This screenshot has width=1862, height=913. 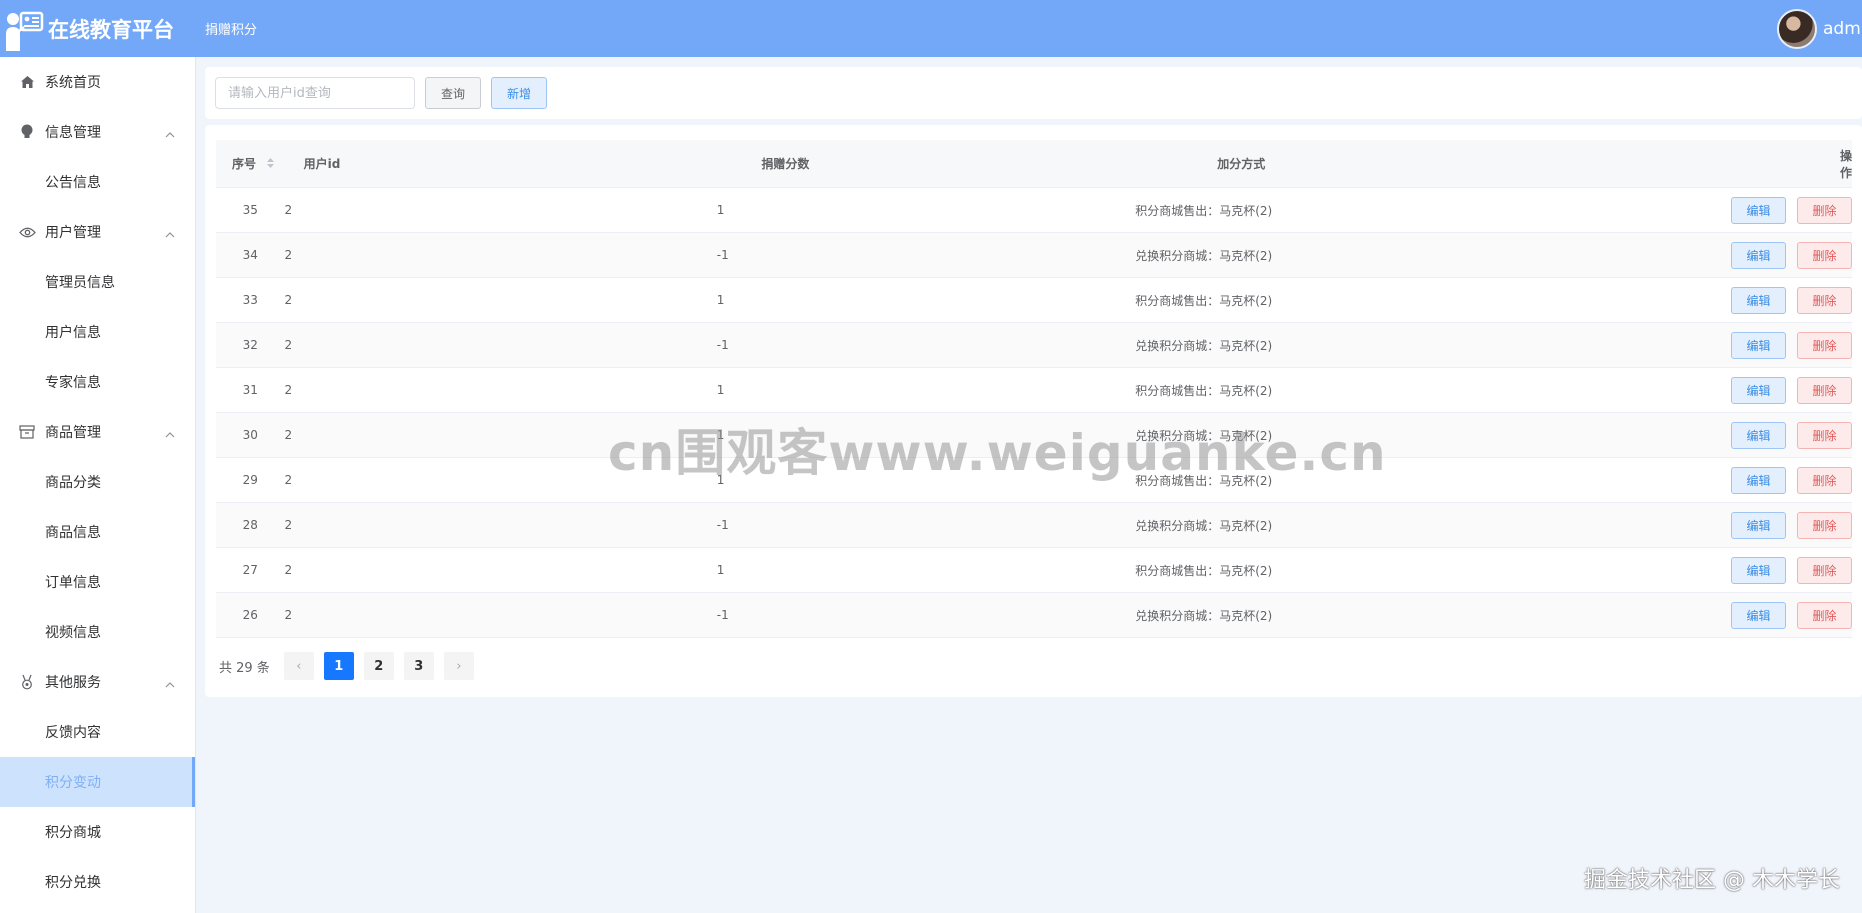 I want to click on prev-page-button: ‹, so click(x=298, y=666).